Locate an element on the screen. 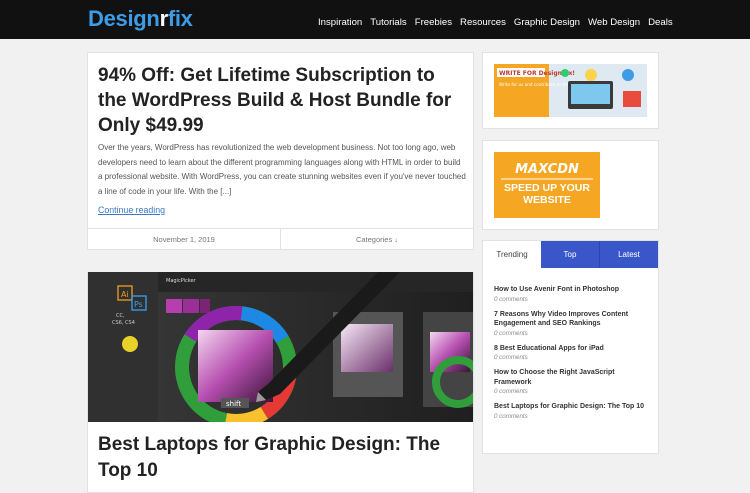 The height and width of the screenshot is (493, 750). ps-icon-label: Ps is located at coordinates (138, 304).